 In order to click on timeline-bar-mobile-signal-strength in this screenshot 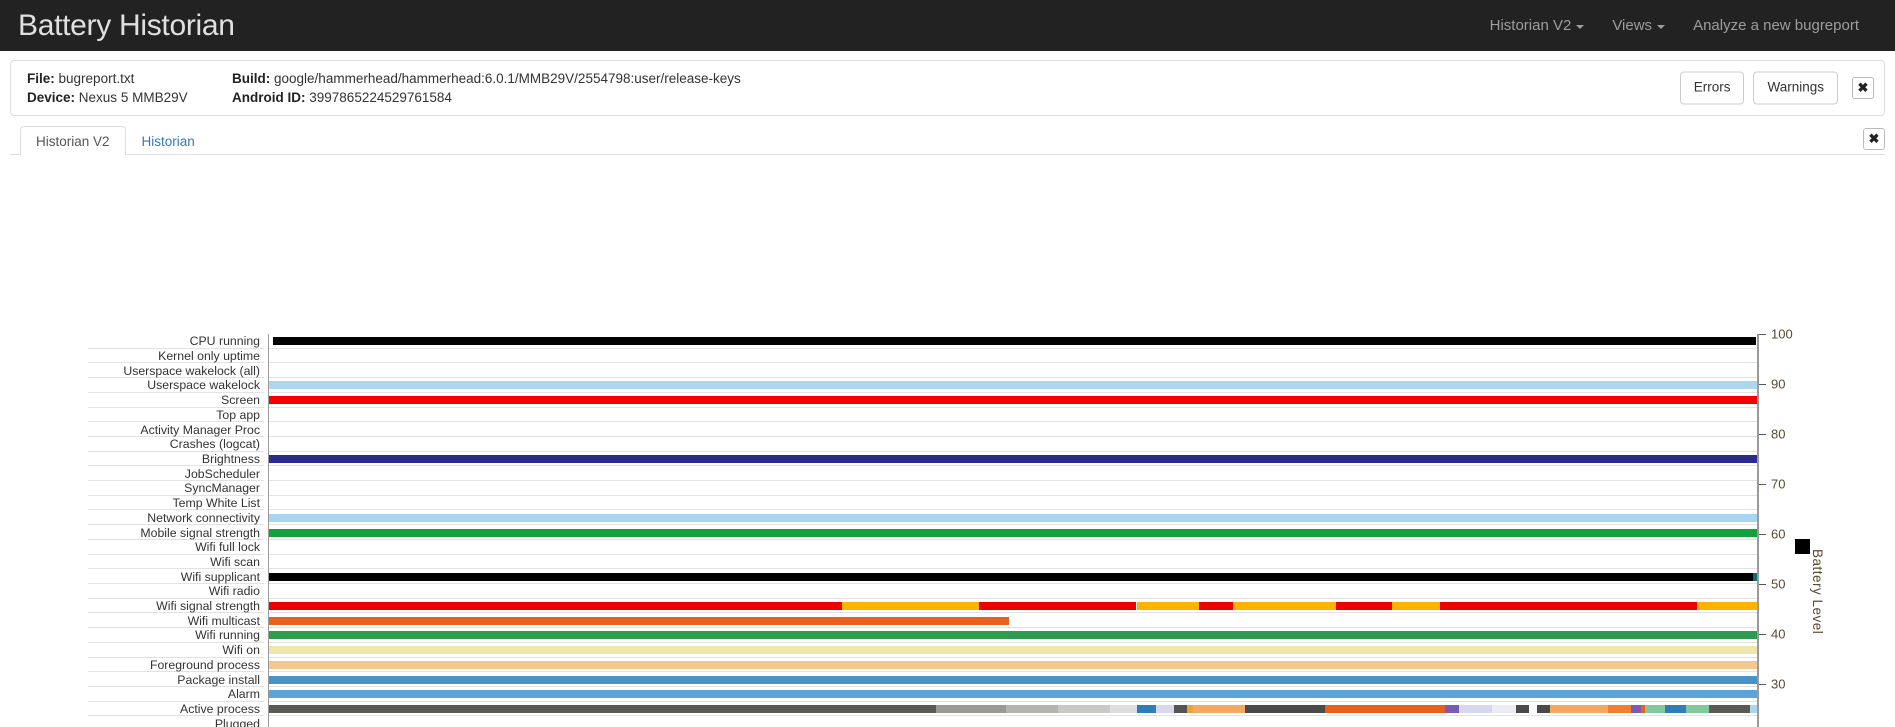, I will do `click(1013, 532)`.